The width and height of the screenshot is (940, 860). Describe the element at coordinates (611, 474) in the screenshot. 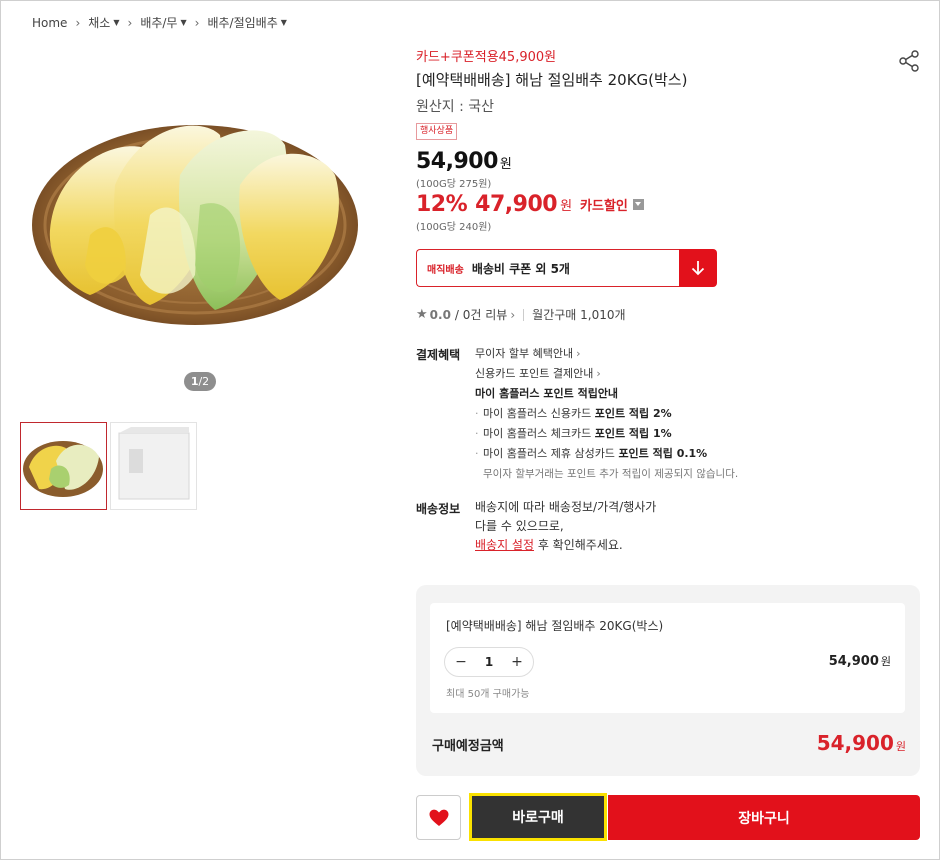

I see `benefit-note: 무이자 할부거래는 포인트 추가 적립이 제공되지 않습니다.` at that location.